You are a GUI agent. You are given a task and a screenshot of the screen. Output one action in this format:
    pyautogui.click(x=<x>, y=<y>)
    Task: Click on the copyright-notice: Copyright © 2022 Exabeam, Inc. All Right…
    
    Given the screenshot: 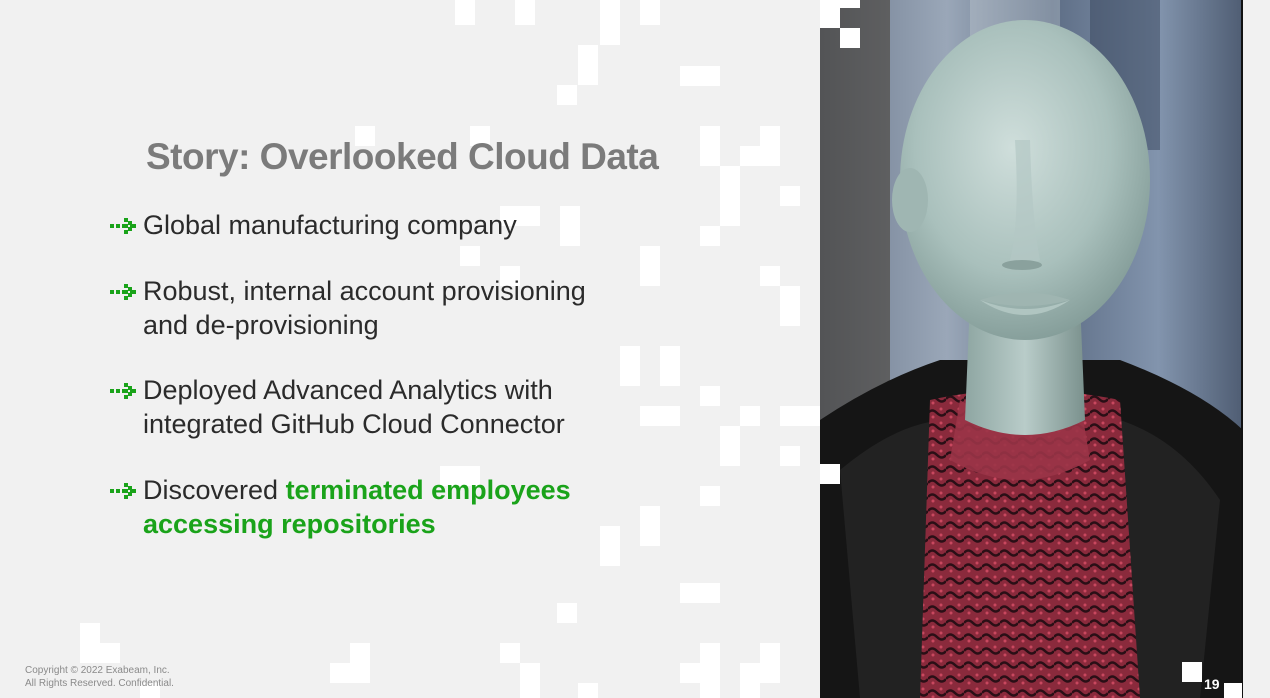 What is the action you would take?
    pyautogui.click(x=99, y=677)
    